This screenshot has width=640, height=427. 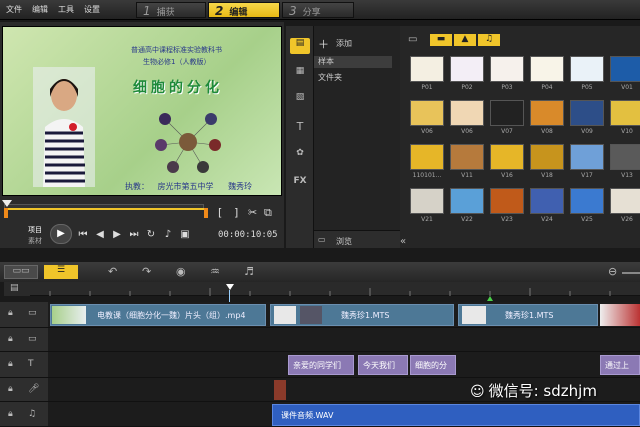 What do you see at coordinates (330, 77) in the screenshot?
I see `tree-item-folder: 文件夹` at bounding box center [330, 77].